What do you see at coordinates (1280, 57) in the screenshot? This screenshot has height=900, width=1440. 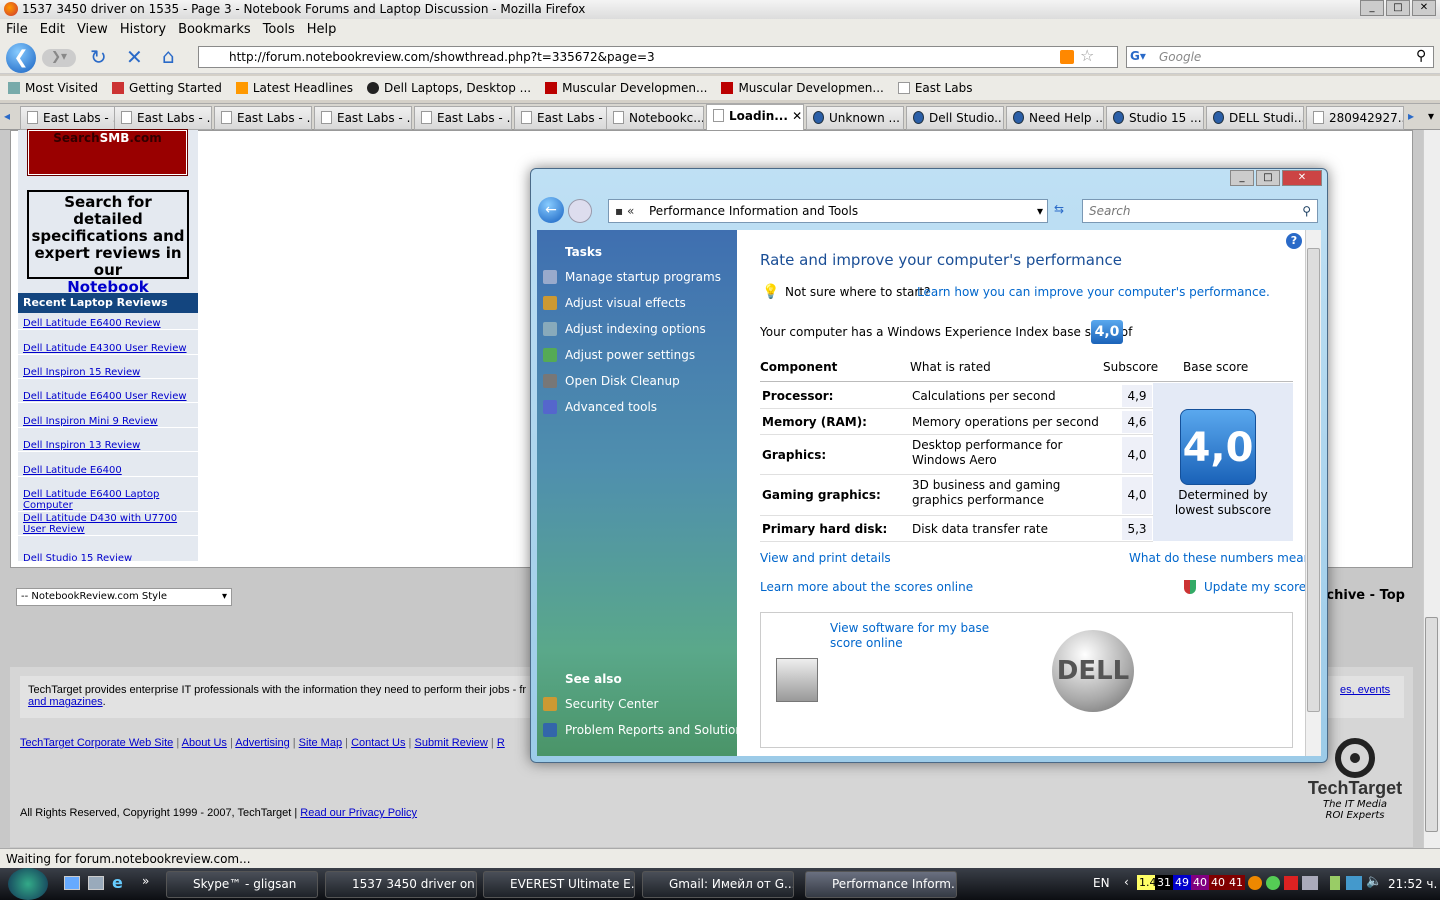 I see `search-input: Google` at bounding box center [1280, 57].